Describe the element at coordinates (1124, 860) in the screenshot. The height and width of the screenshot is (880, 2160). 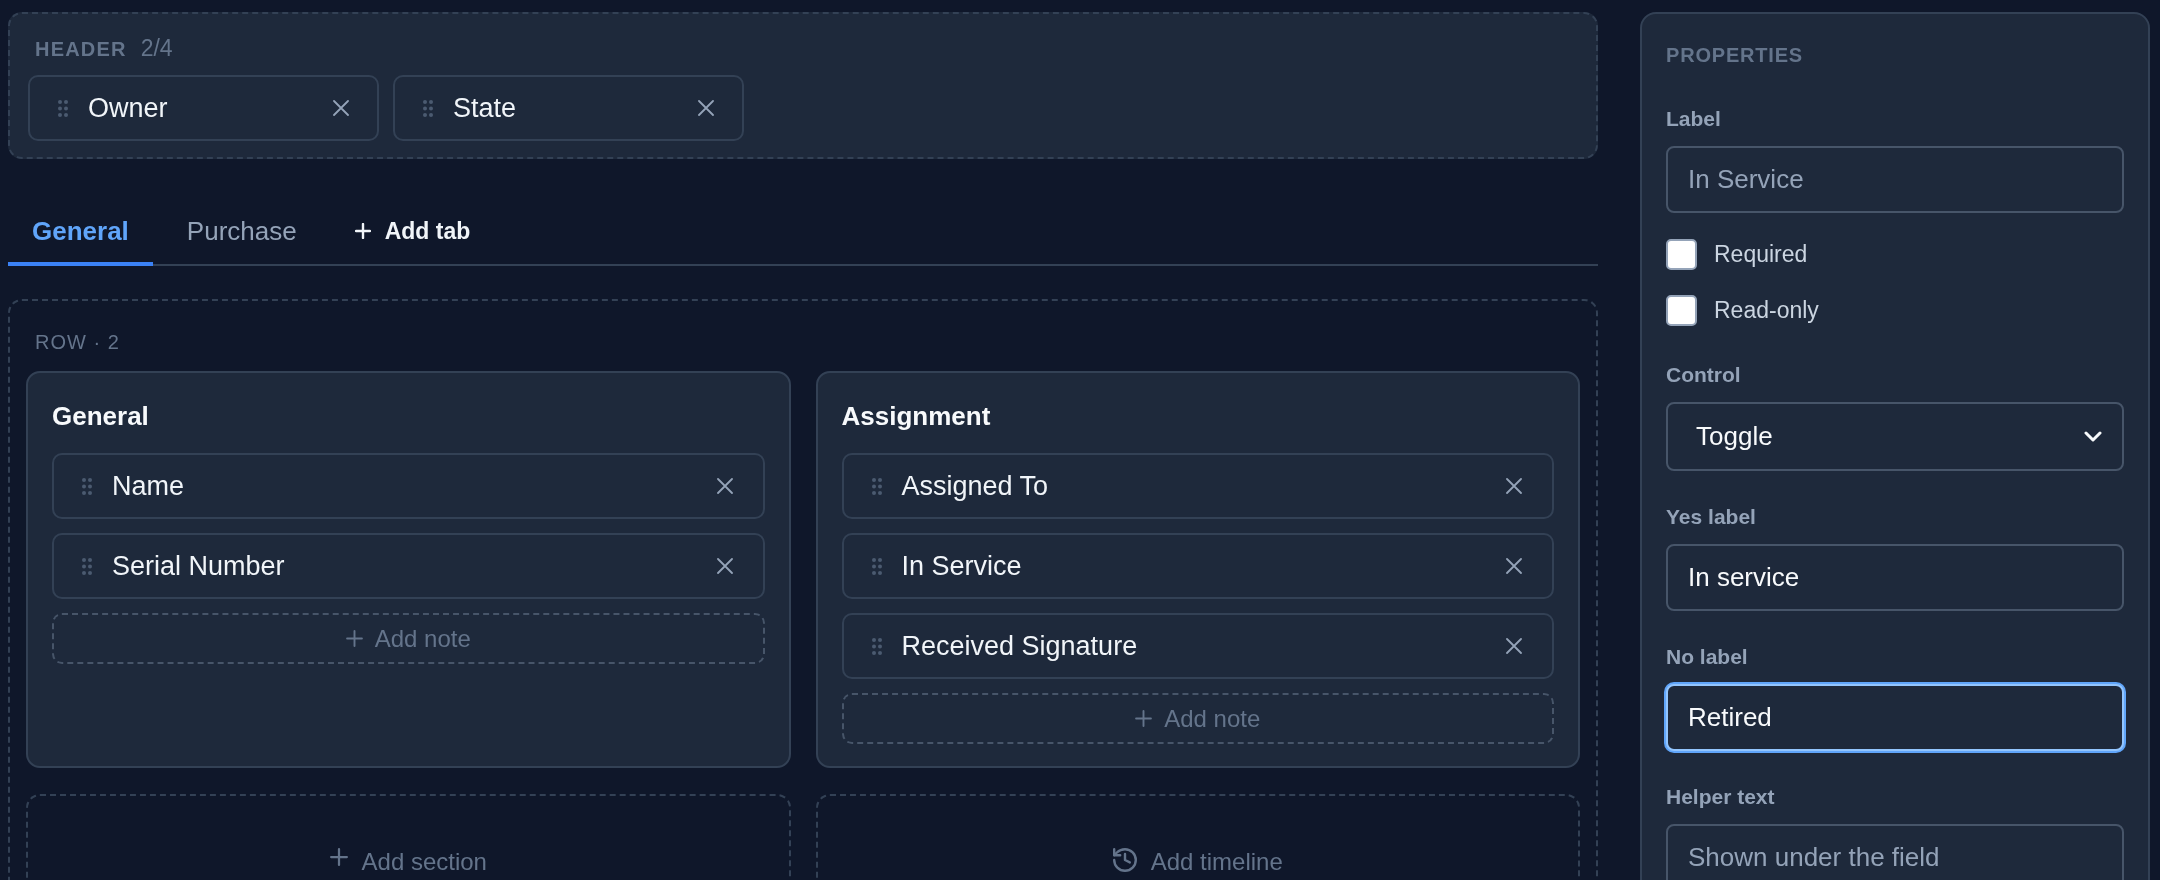
I see `history-icon` at that location.